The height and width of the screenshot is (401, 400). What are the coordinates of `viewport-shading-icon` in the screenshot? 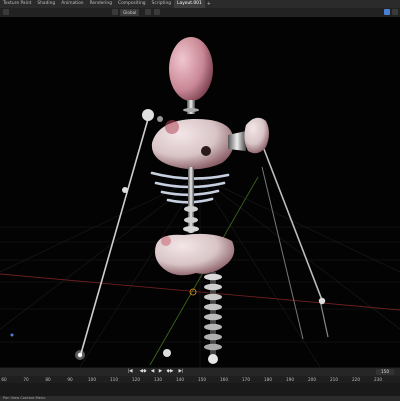 It's located at (387, 12).